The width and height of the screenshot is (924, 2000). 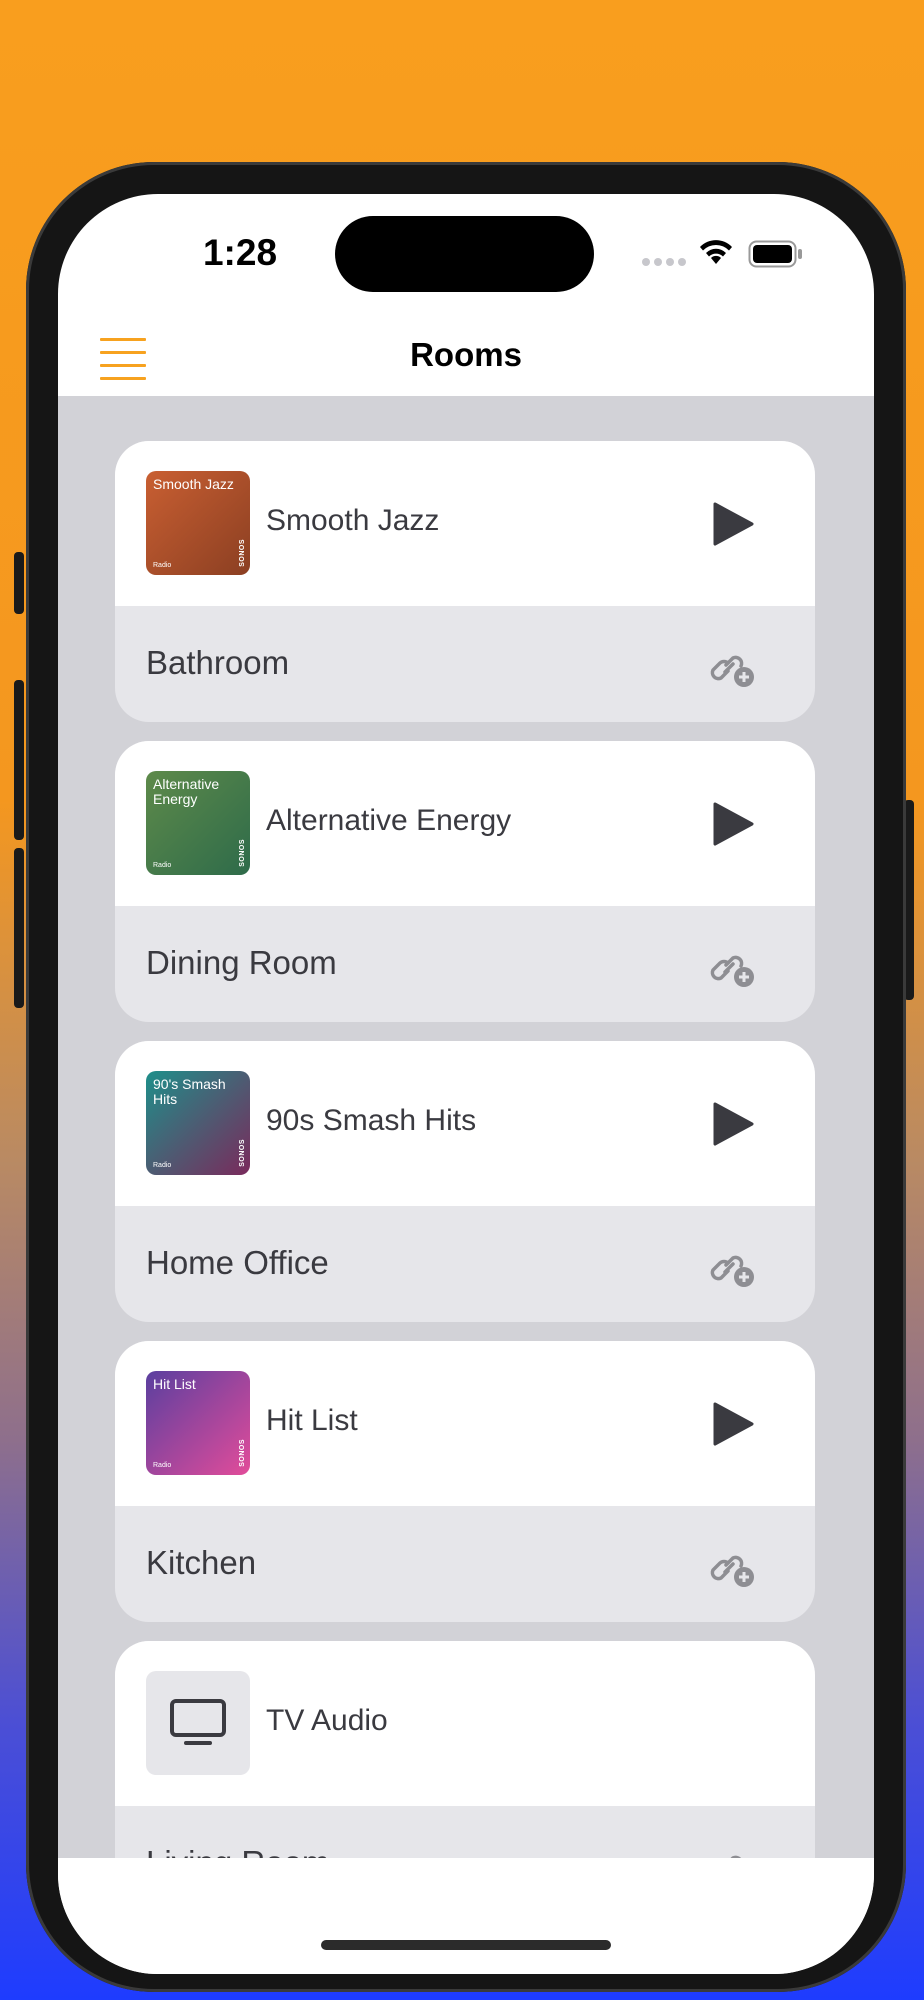 I want to click on tv-audio-art, so click(x=198, y=1723).